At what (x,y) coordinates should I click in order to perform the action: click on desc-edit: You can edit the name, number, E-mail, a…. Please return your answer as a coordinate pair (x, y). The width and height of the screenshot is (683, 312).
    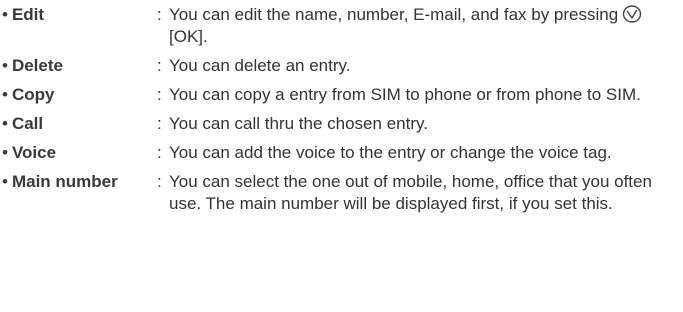
    Looking at the image, I should click on (426, 26).